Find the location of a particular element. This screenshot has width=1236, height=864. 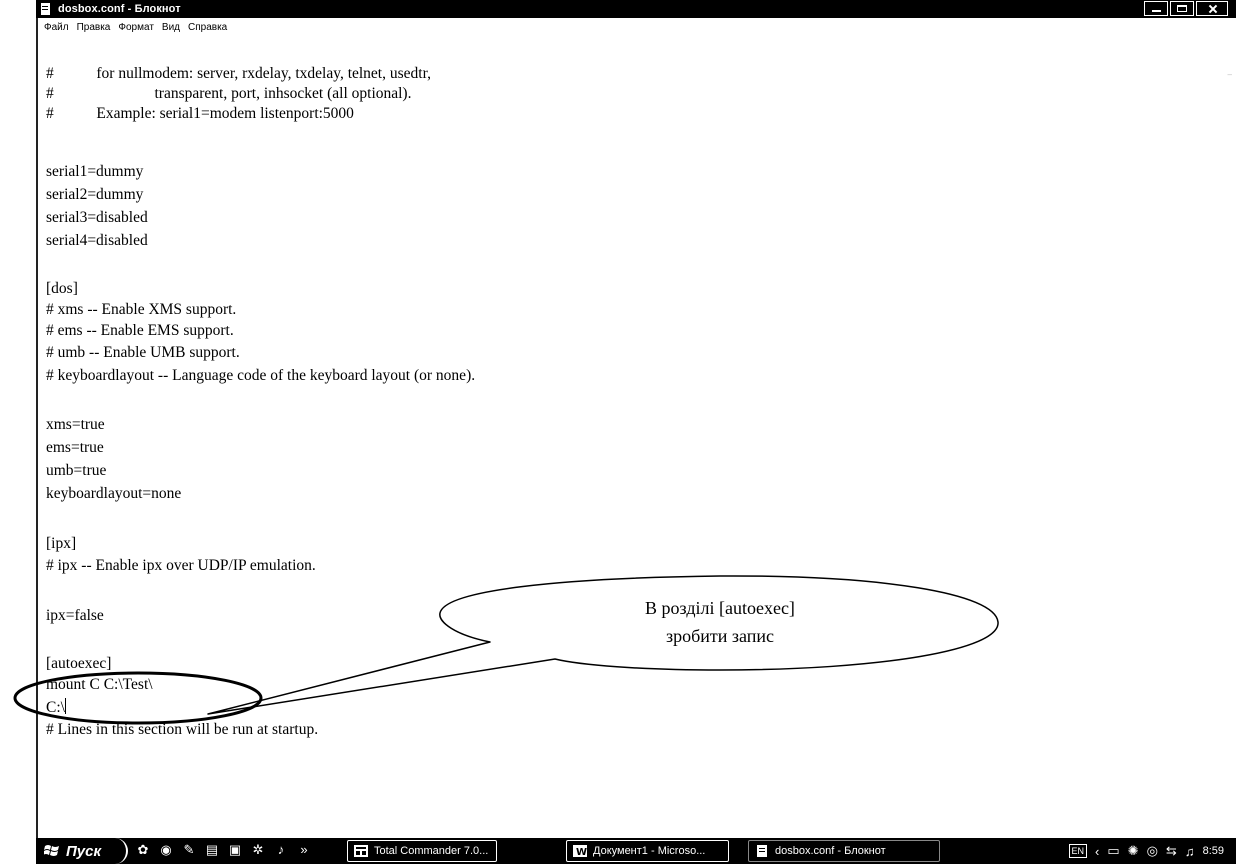

settings-icon: ✲ is located at coordinates (258, 850).